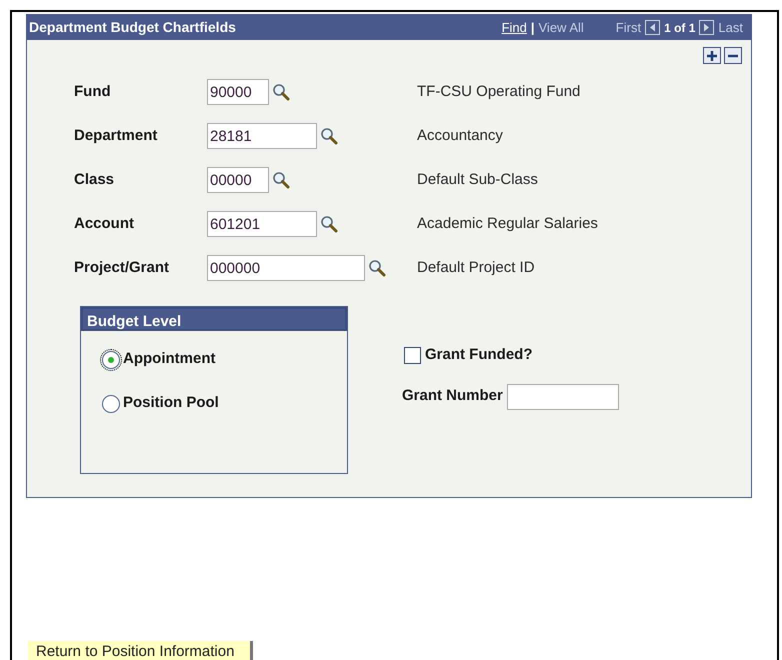 The height and width of the screenshot is (660, 782). Describe the element at coordinates (562, 397) in the screenshot. I see `grant-number-field` at that location.